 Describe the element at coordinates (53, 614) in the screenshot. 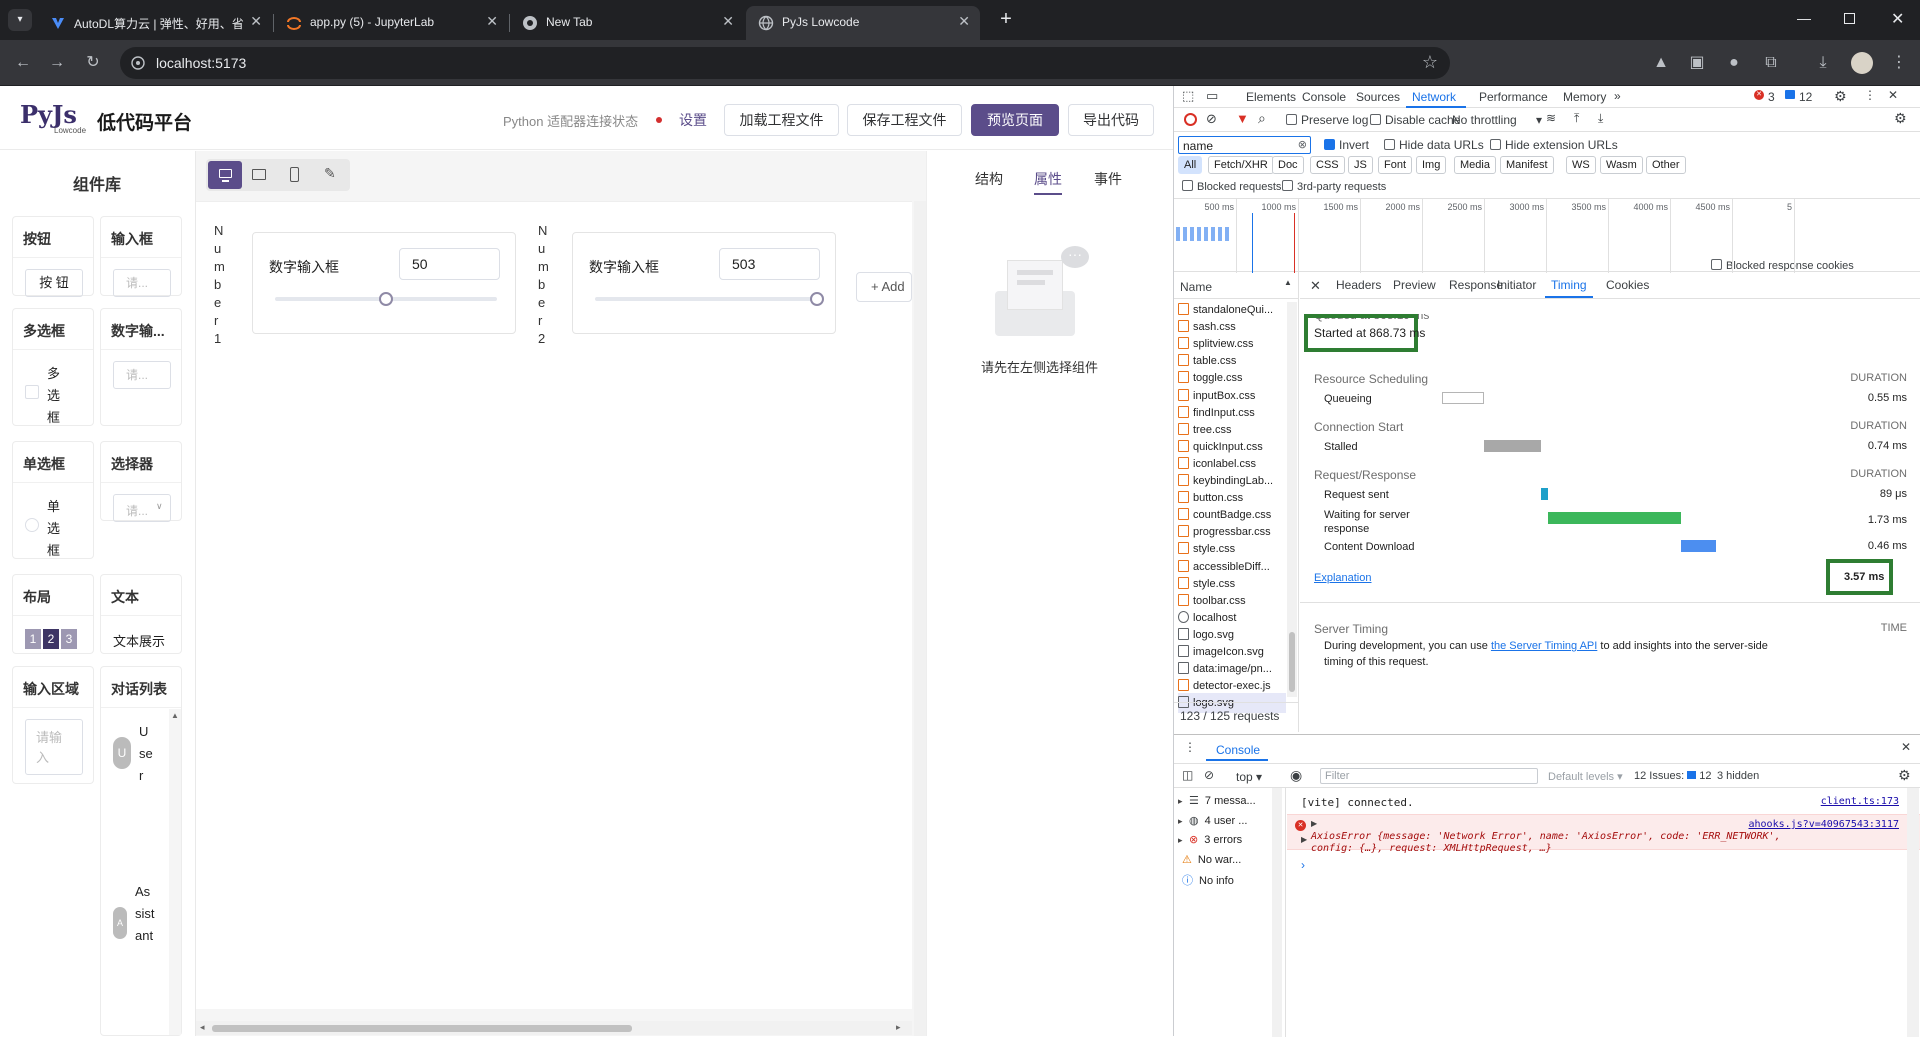

I see `component-layout: 布局 1 2 3` at that location.